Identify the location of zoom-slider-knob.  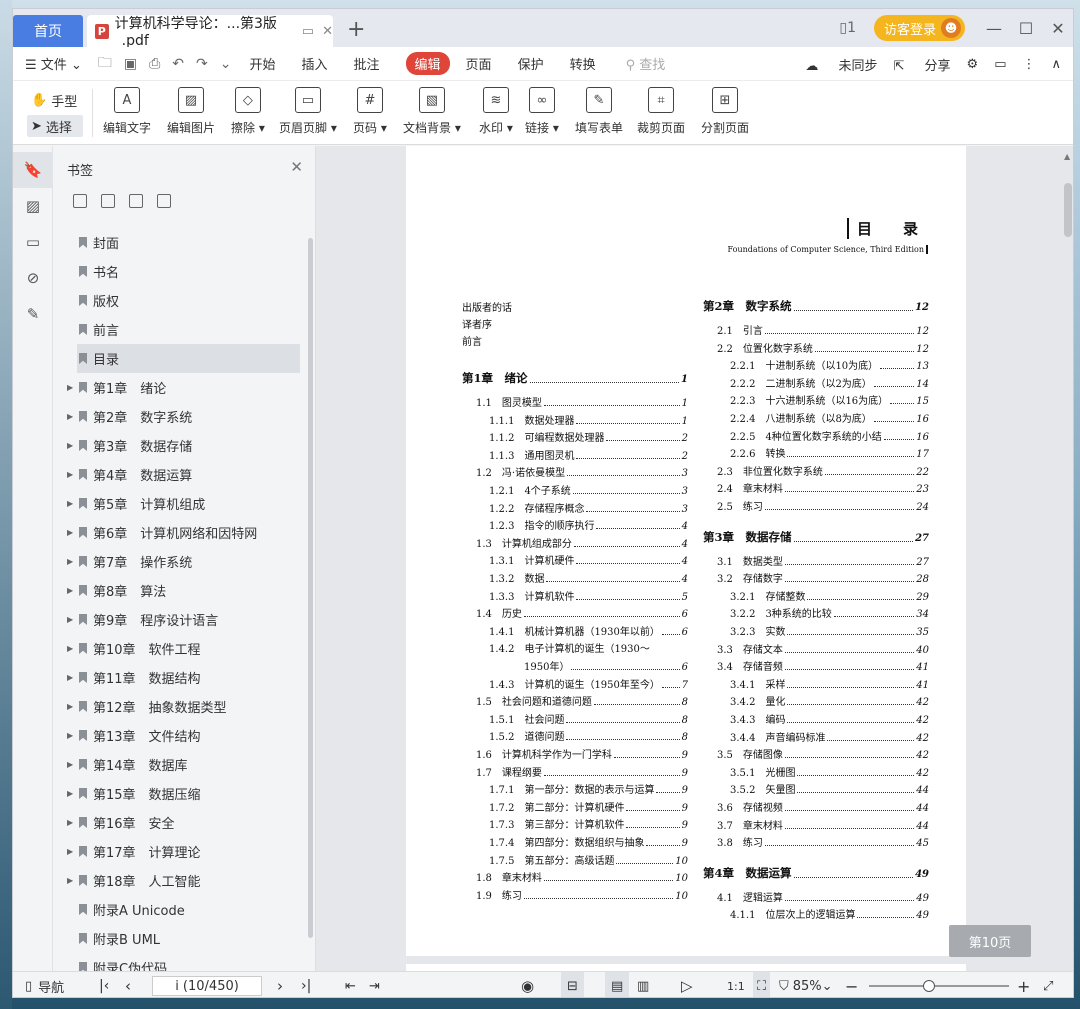
(929, 986).